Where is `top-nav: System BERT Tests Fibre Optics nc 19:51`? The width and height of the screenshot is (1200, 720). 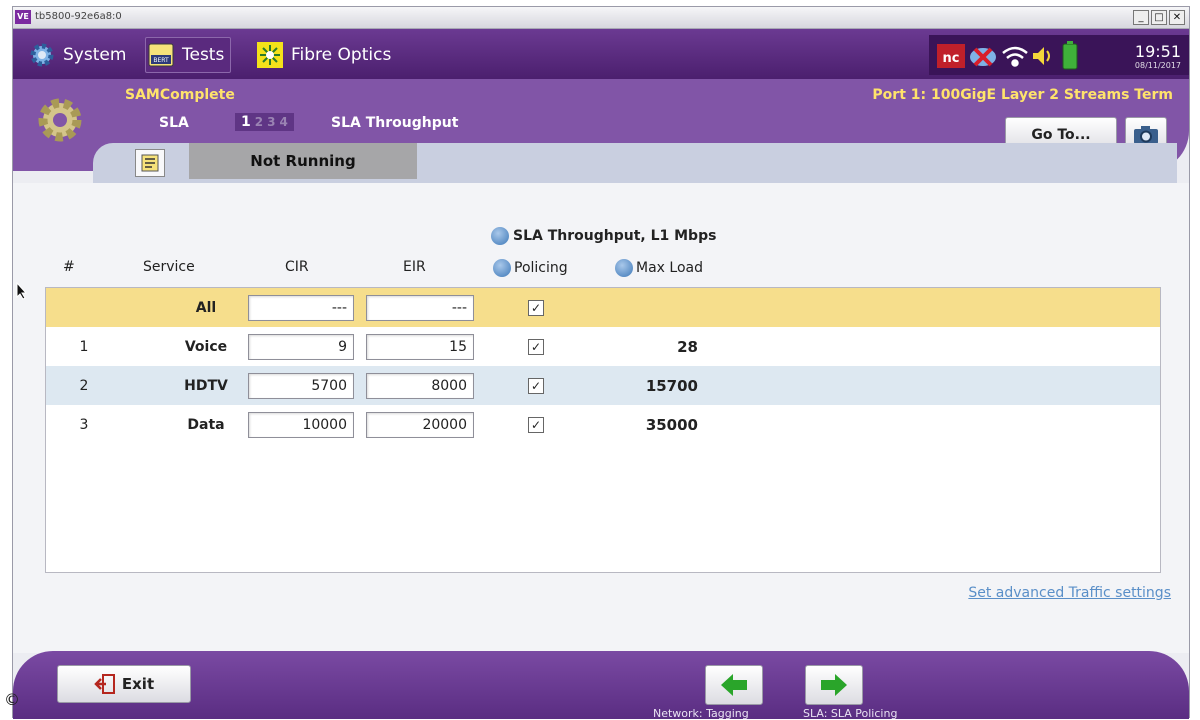
top-nav: System BERT Tests Fibre Optics nc 19:51 is located at coordinates (601, 54).